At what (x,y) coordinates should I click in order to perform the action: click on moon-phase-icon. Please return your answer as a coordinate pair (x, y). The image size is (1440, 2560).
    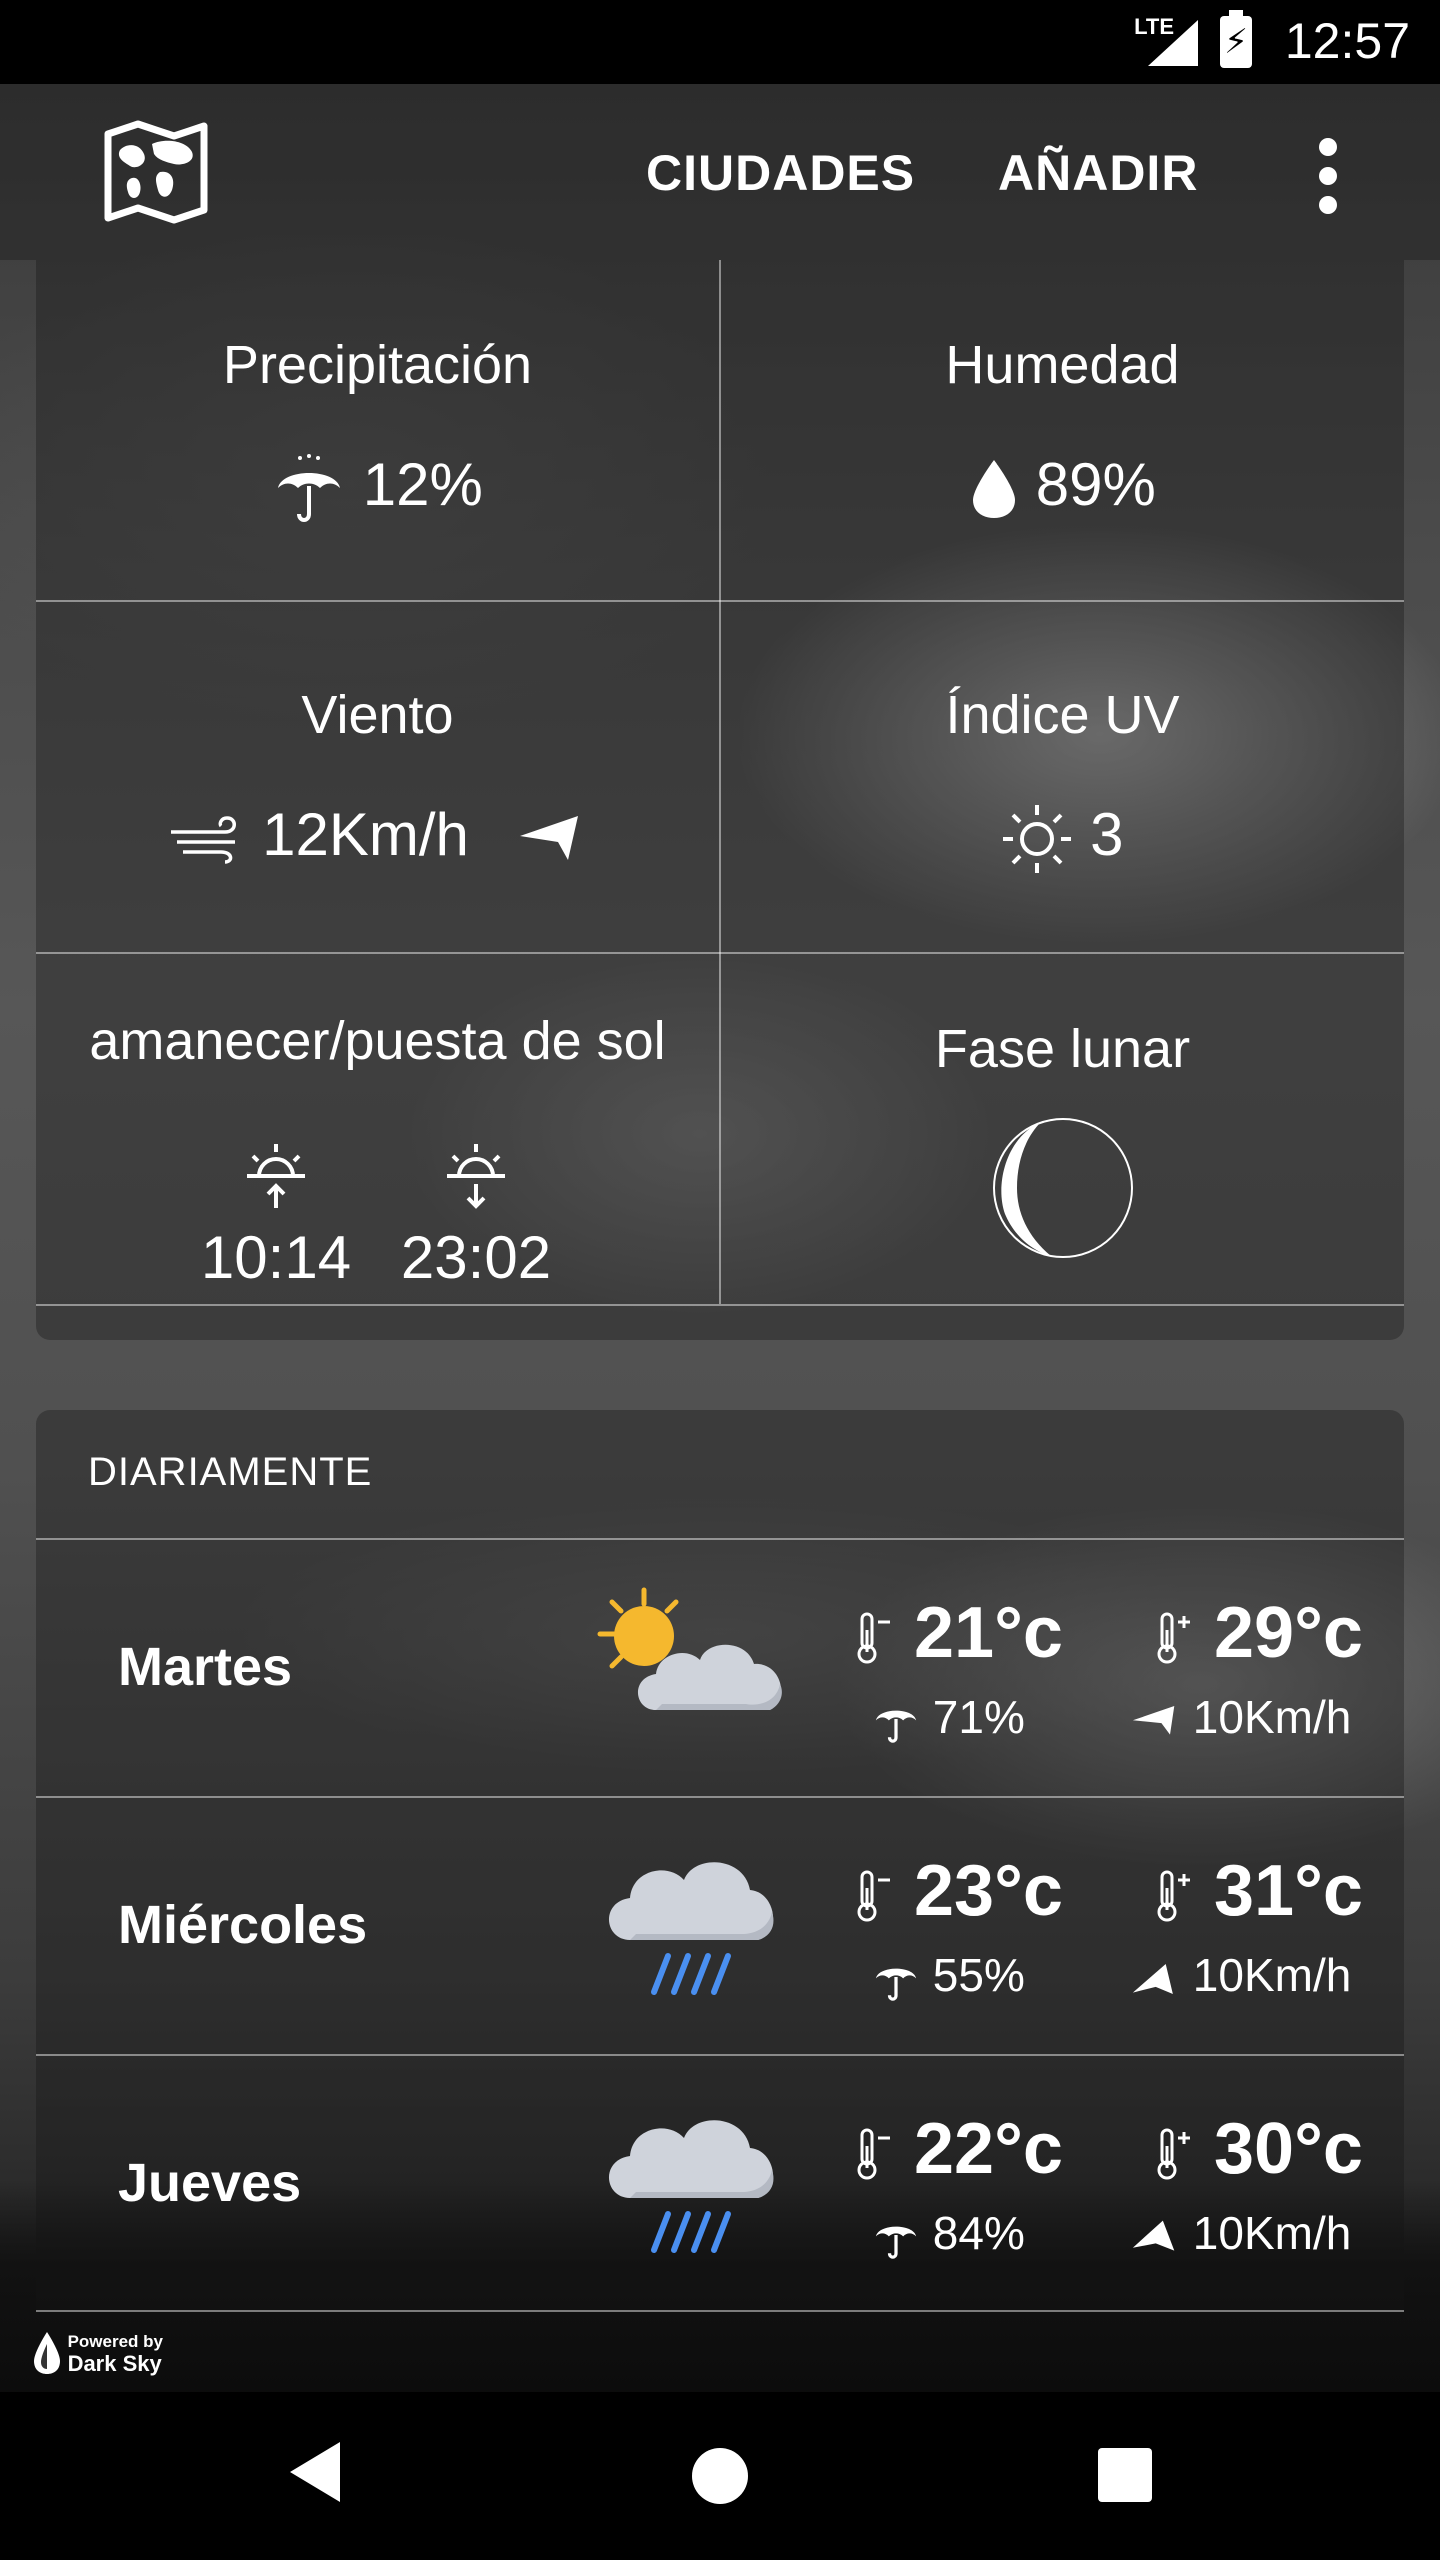
    Looking at the image, I should click on (1063, 1188).